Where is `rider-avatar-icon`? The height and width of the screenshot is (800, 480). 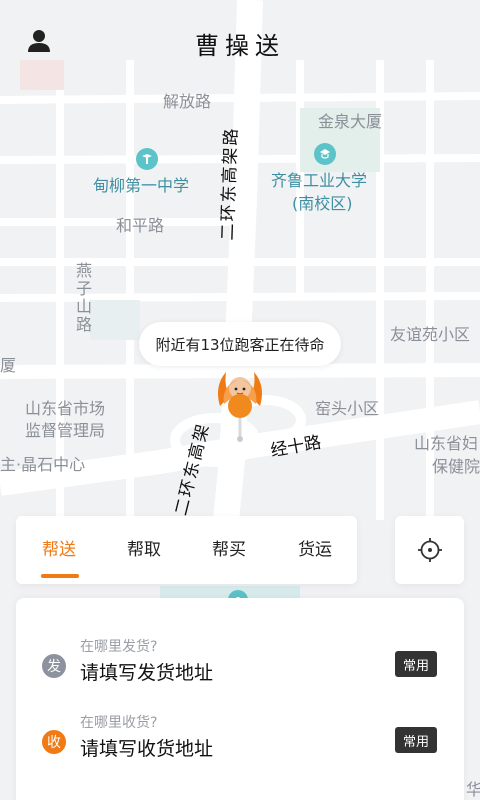
rider-avatar-icon is located at coordinates (240, 407).